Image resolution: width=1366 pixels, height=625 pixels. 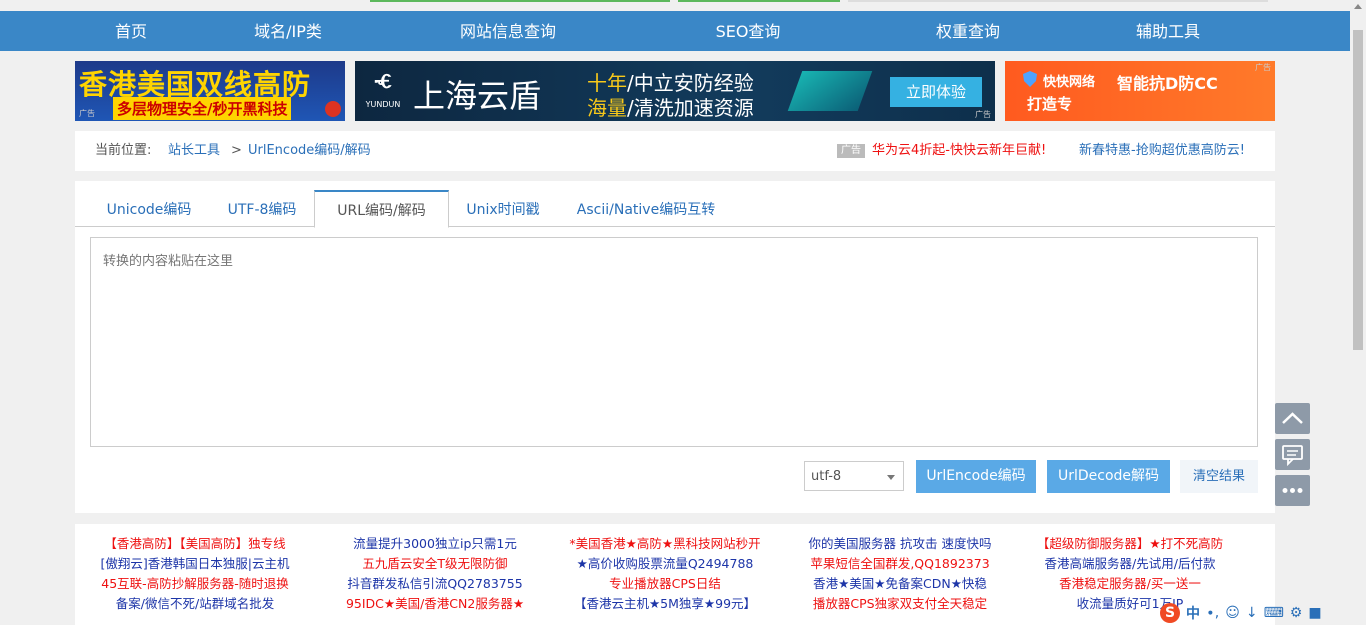 What do you see at coordinates (262, 208) in the screenshot?
I see `tab-utf8: UTF-8编码` at bounding box center [262, 208].